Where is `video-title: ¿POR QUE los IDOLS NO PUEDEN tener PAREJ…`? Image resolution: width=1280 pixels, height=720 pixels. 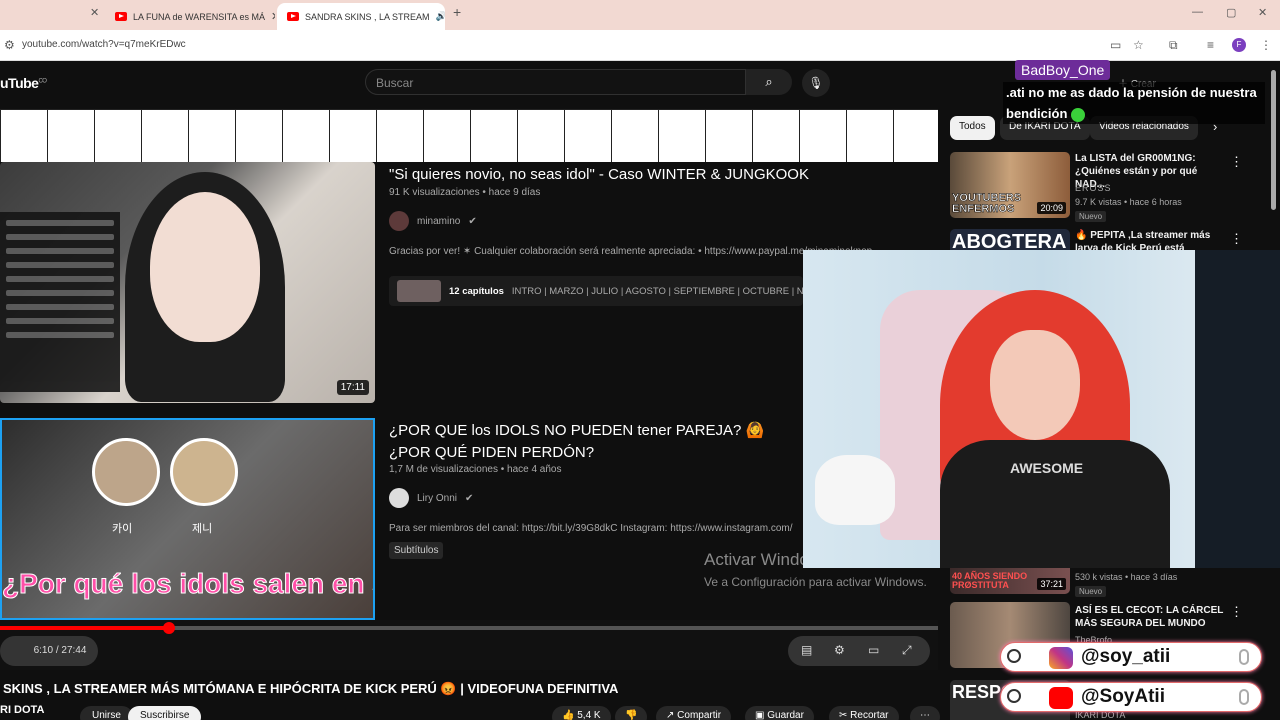
video-title: ¿POR QUE los IDOLS NO PUEDEN tener PAREJ… is located at coordinates (596, 442).